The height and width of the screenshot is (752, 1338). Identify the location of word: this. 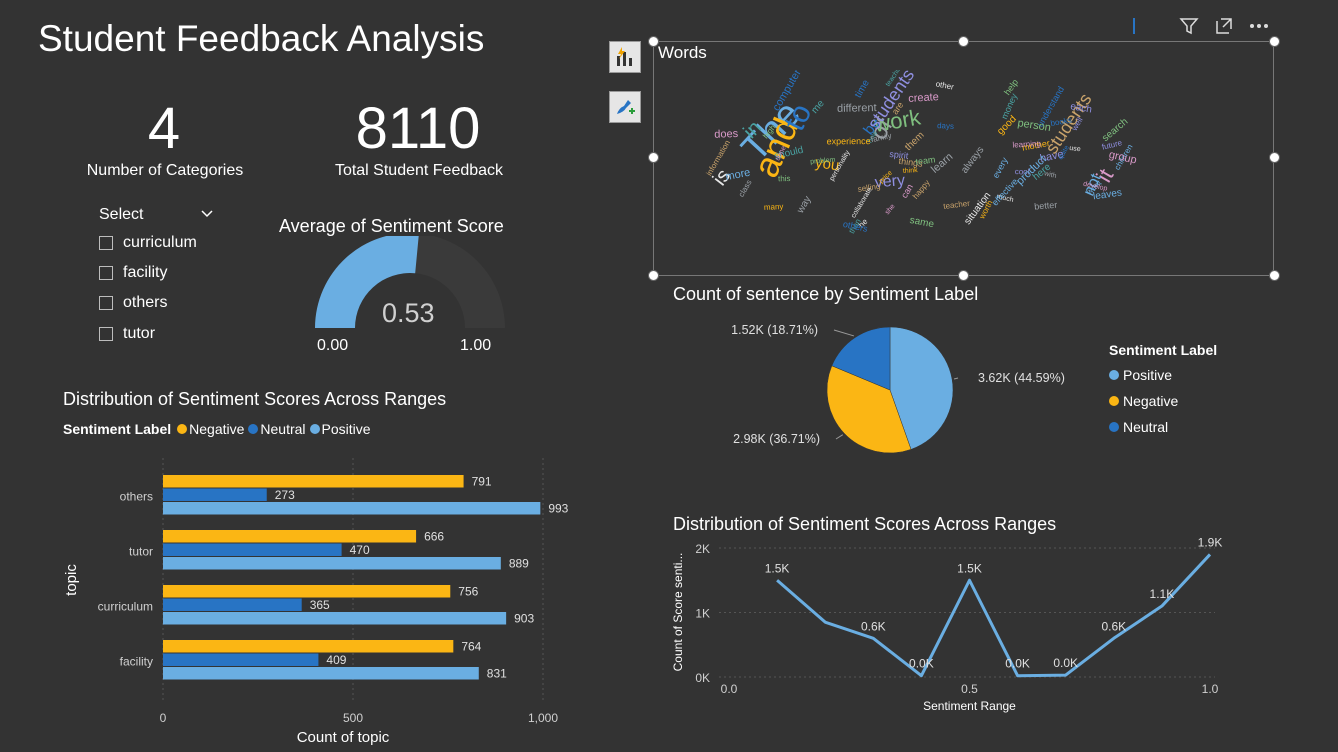
(784, 178).